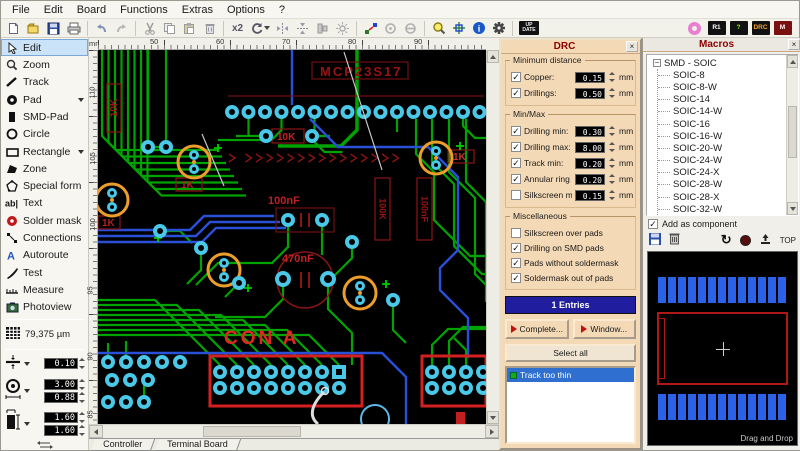 The width and height of the screenshot is (800, 451). Describe the element at coordinates (44, 334) in the screenshot. I see `grid-setting: 79,375 µm` at that location.